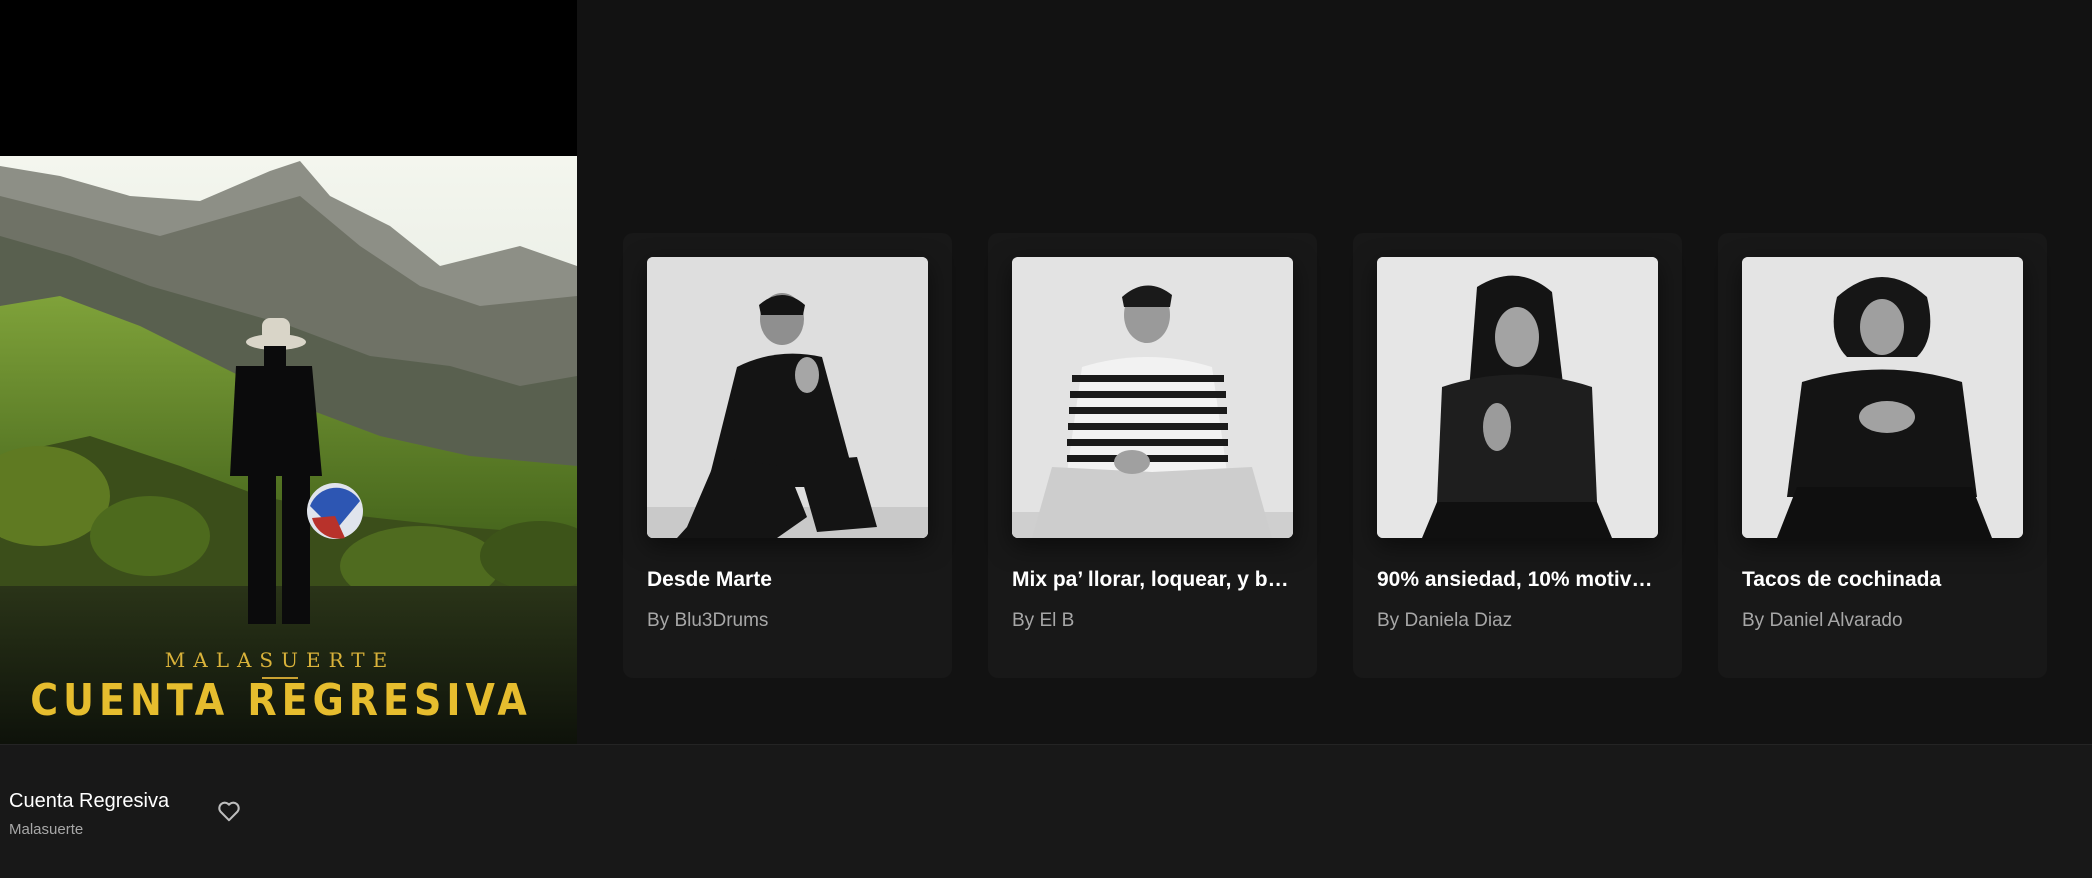 Image resolution: width=2092 pixels, height=878 pixels. I want to click on like-button, so click(229, 811).